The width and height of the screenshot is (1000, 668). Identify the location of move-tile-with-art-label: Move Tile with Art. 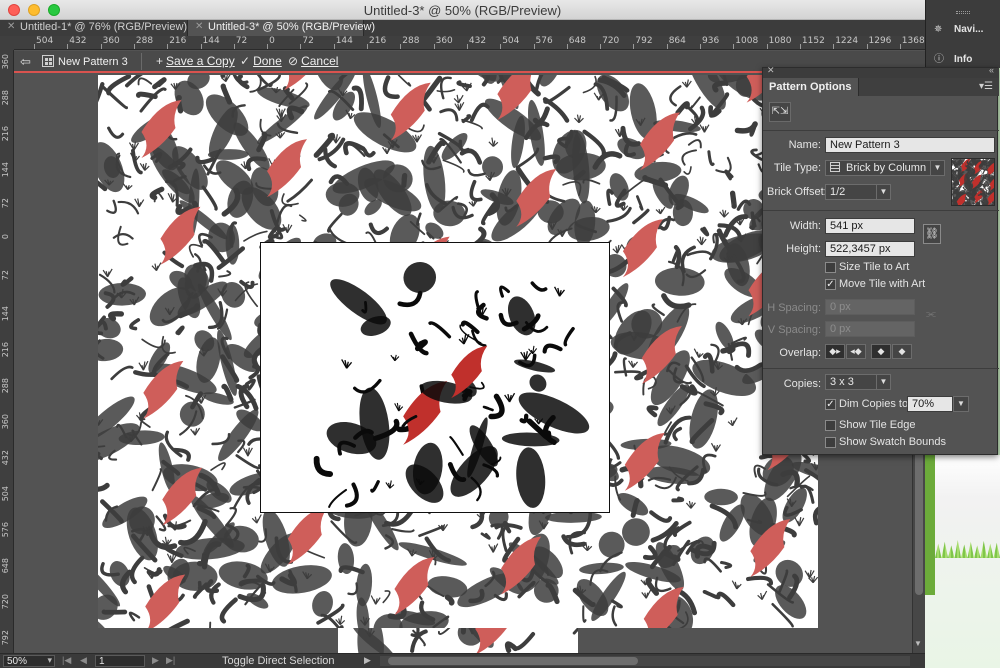
(882, 284).